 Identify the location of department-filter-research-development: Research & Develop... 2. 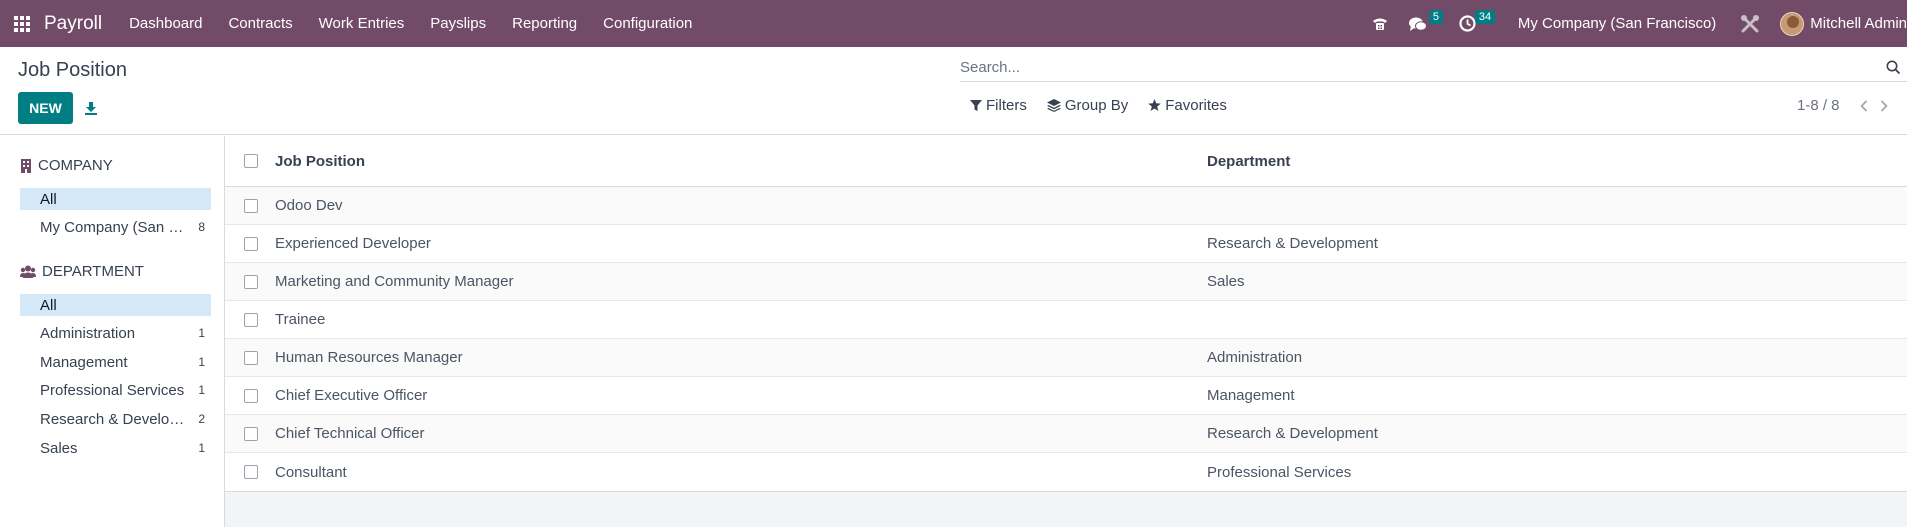
(115, 419).